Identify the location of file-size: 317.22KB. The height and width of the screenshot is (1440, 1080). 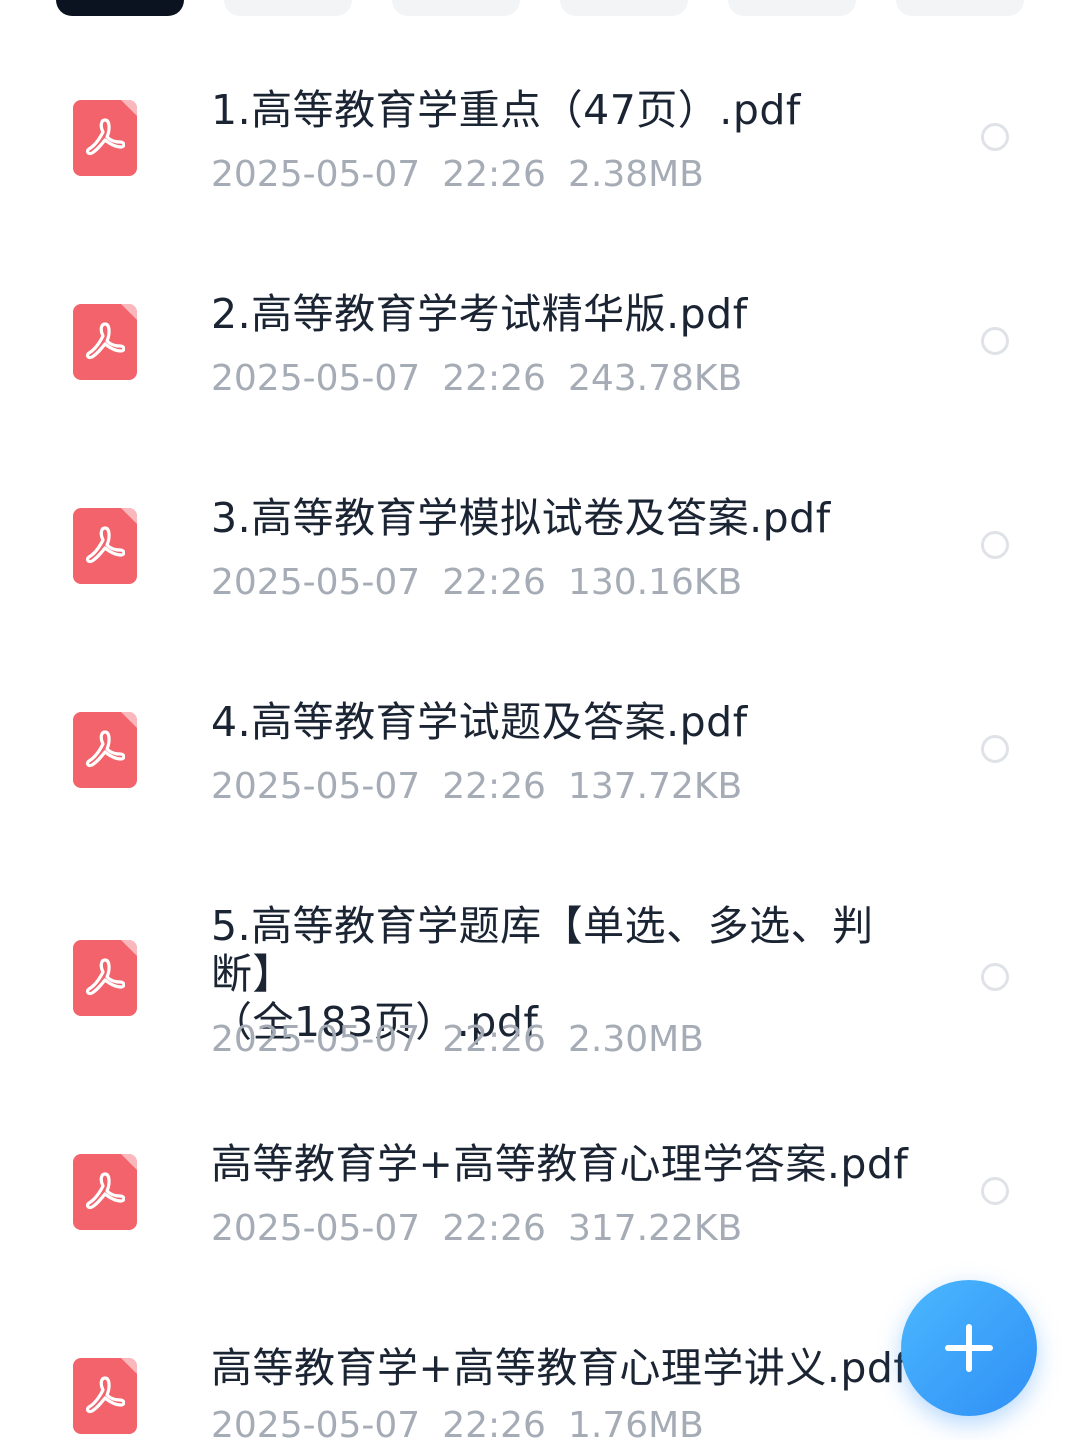
(655, 1228).